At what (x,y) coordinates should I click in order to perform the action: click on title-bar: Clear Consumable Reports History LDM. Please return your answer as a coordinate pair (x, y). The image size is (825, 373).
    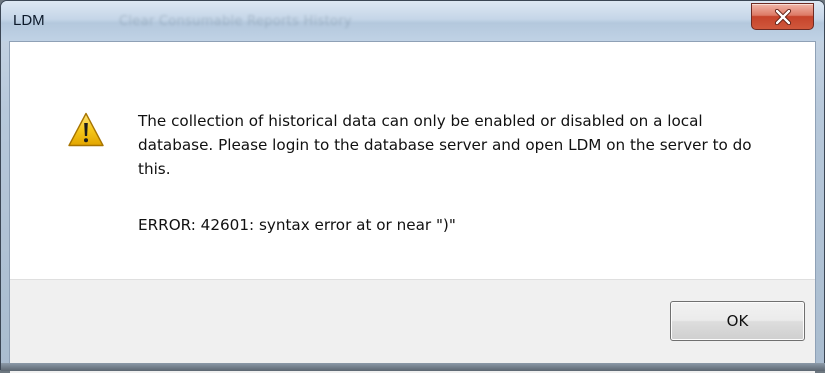
    Looking at the image, I should click on (412, 21).